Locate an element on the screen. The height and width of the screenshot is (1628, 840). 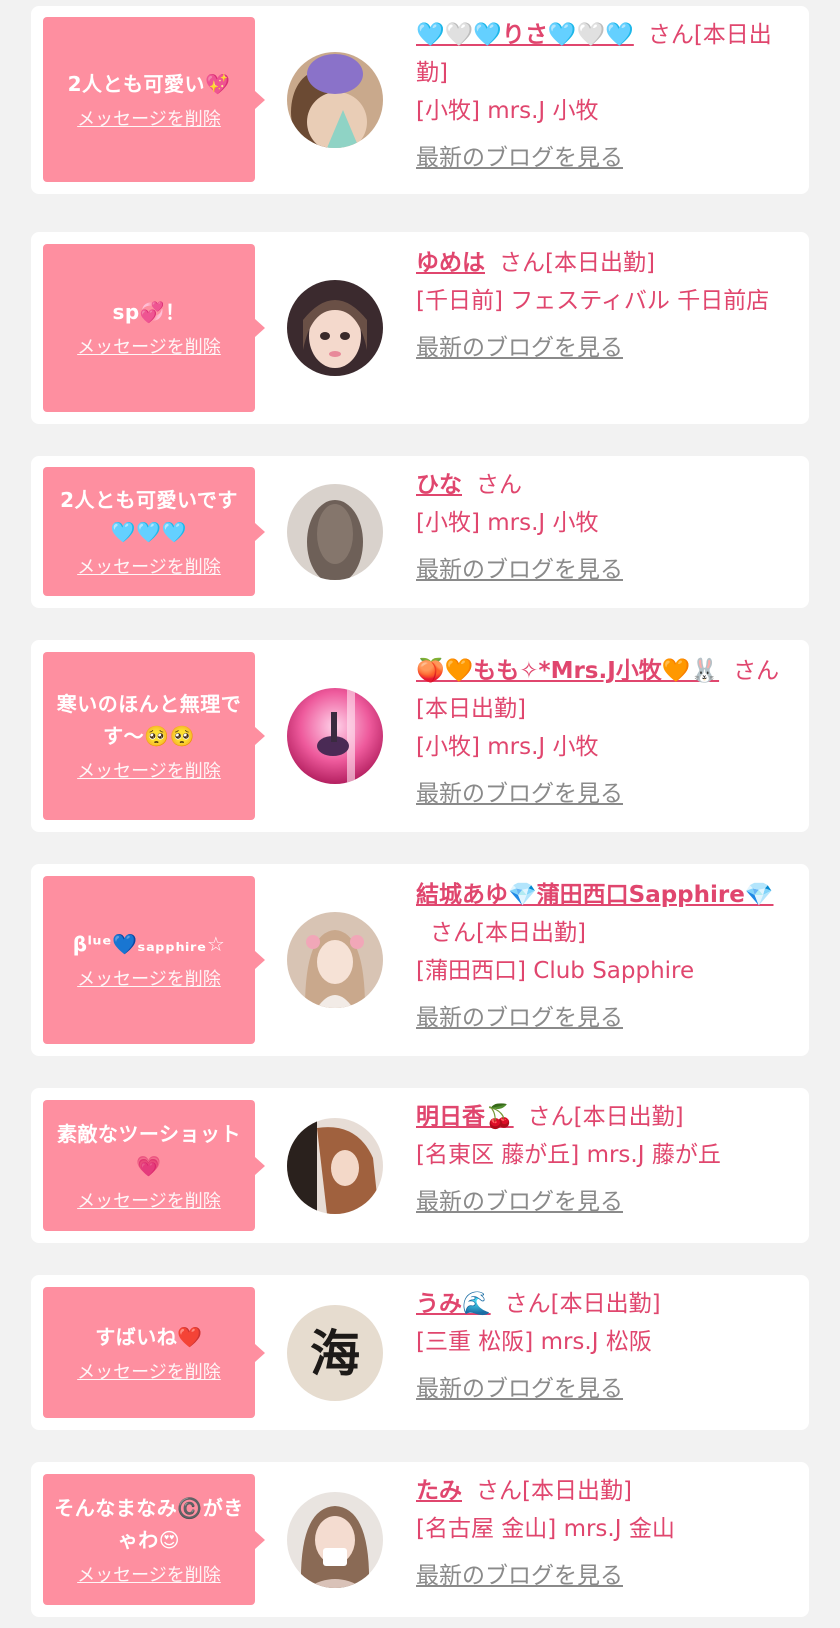
message-text: sp💞！ is located at coordinates (149, 312).